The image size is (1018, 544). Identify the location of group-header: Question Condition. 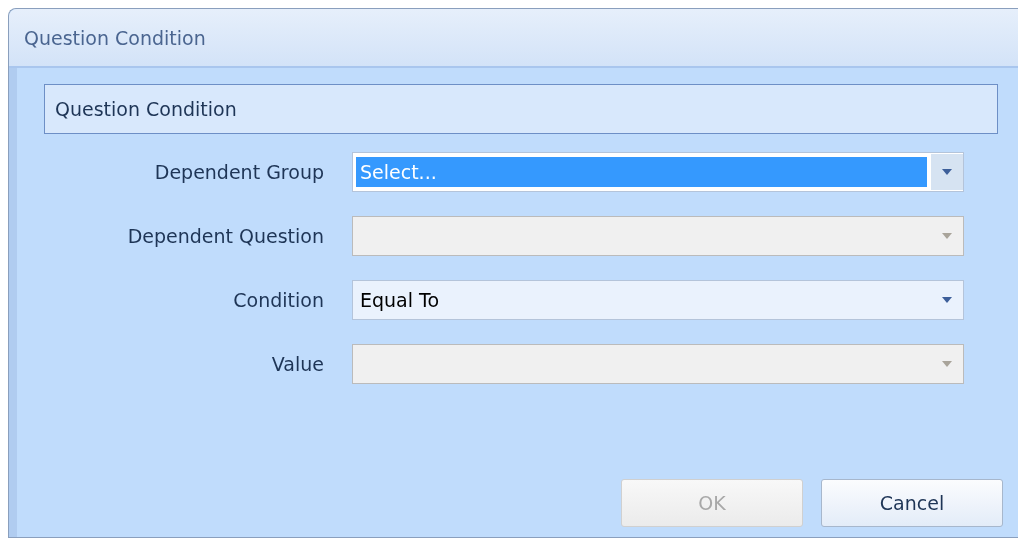
(521, 109).